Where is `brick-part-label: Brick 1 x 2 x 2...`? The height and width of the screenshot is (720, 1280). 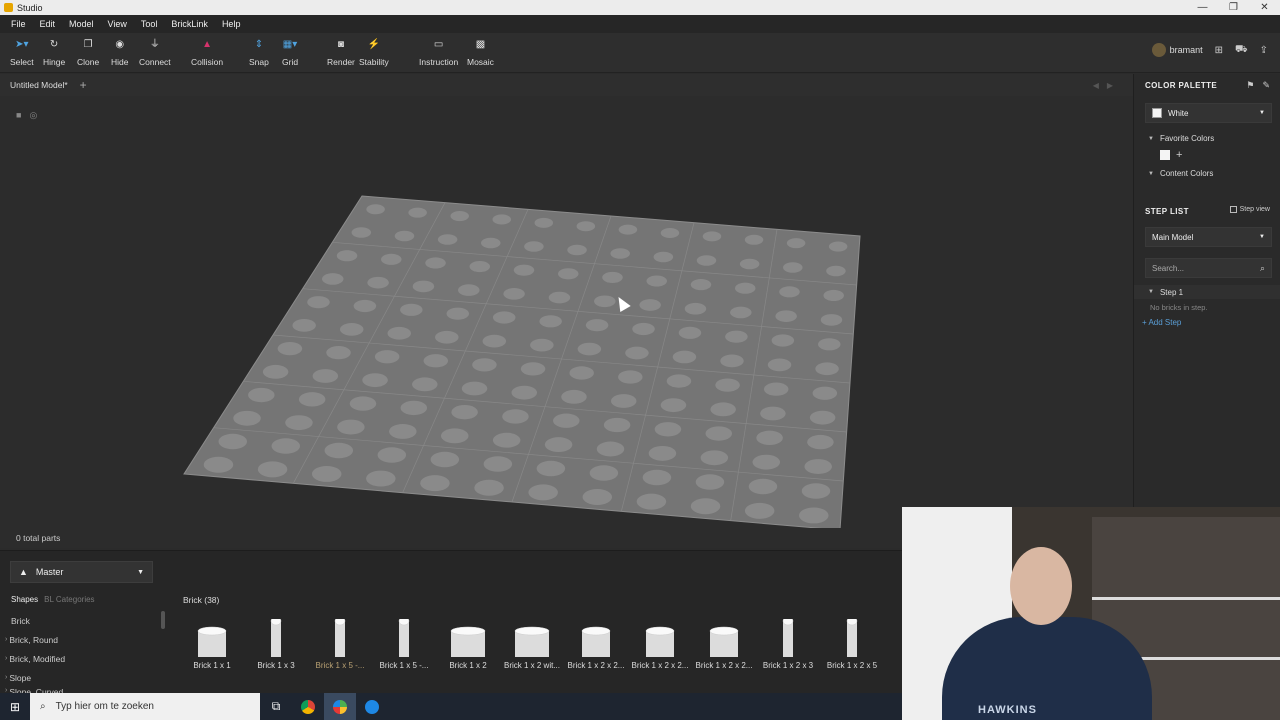
brick-part-label: Brick 1 x 2 x 2... is located at coordinates (596, 665).